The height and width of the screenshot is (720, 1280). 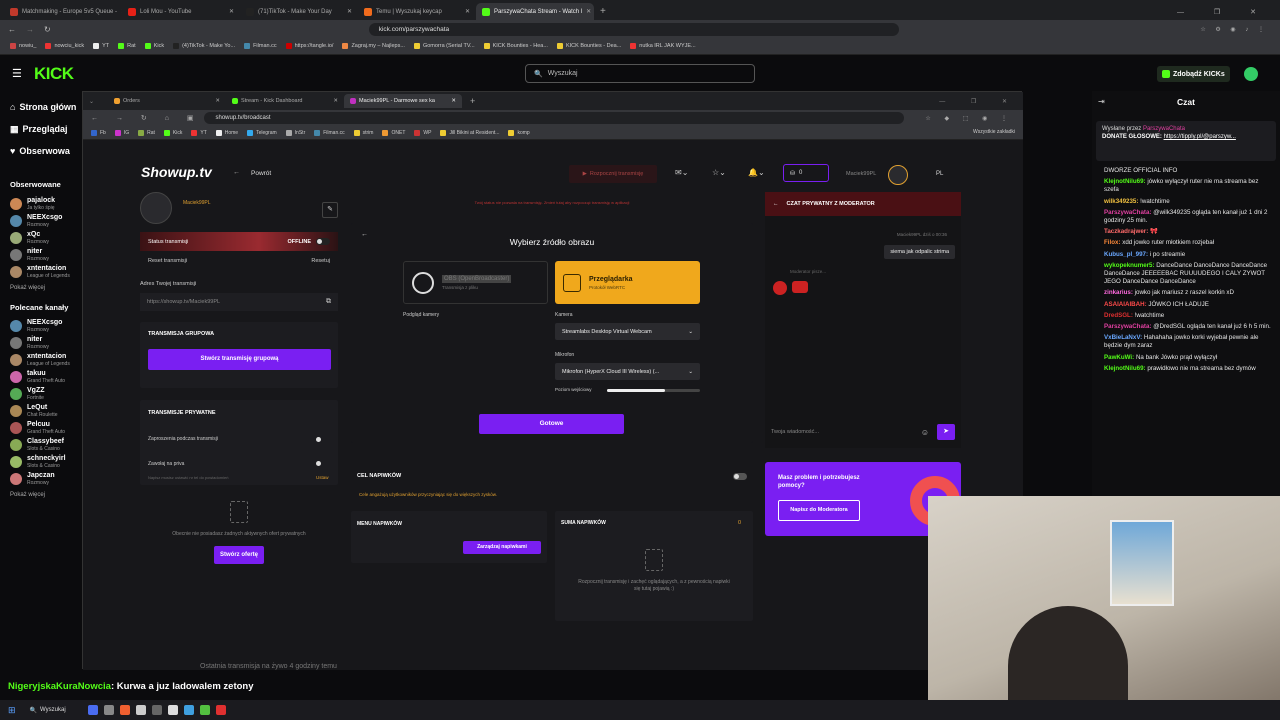 What do you see at coordinates (330, 210) in the screenshot?
I see `edit-icon: ✎` at bounding box center [330, 210].